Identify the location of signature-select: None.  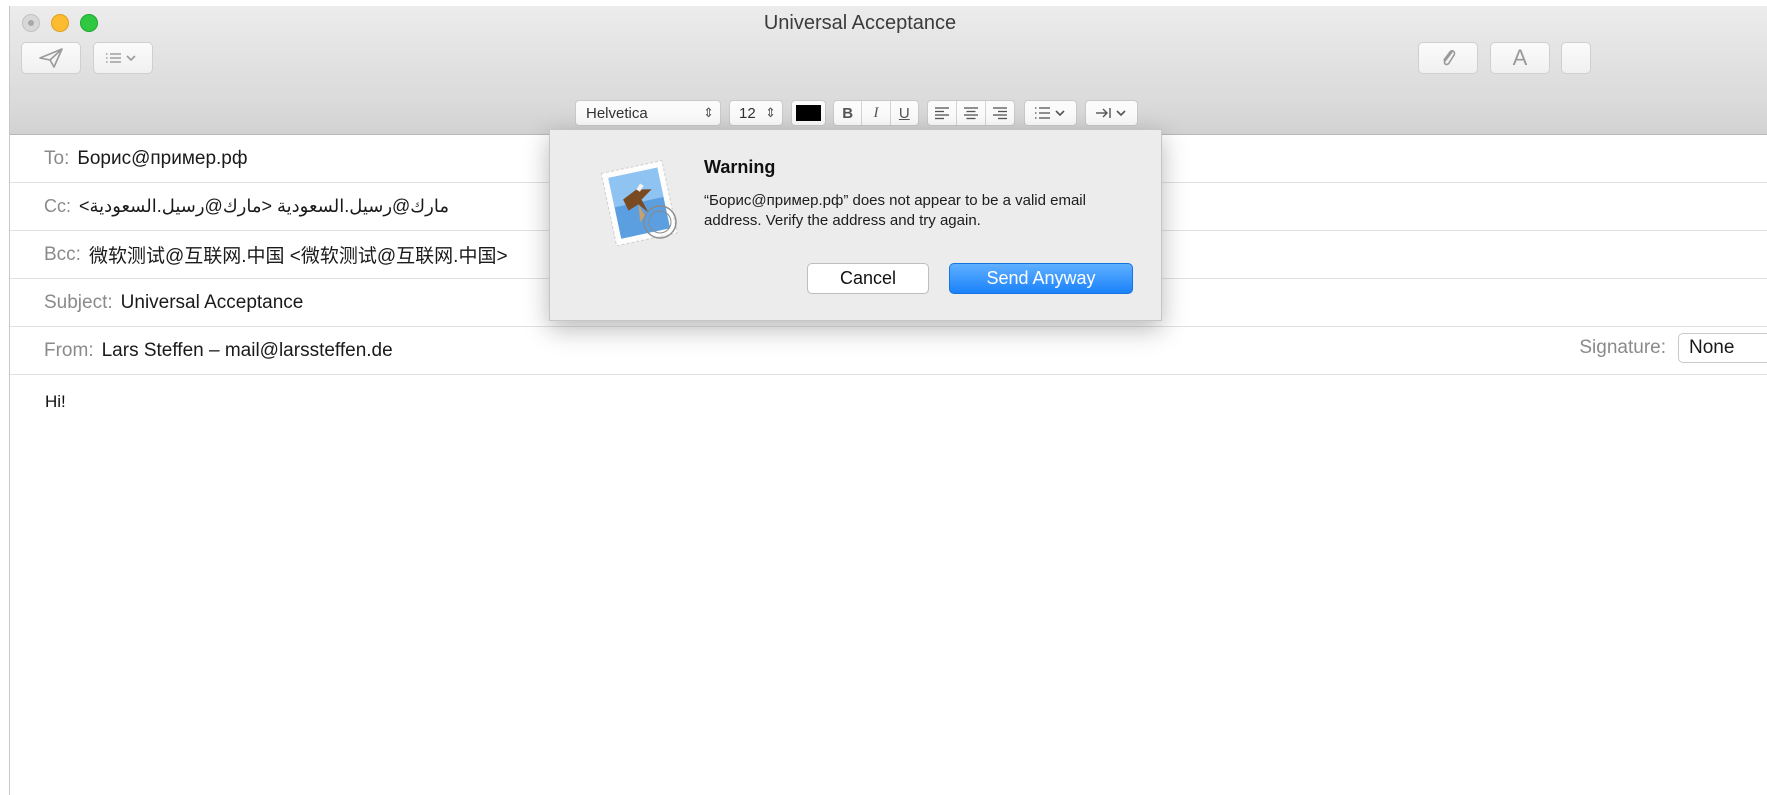
(1722, 348).